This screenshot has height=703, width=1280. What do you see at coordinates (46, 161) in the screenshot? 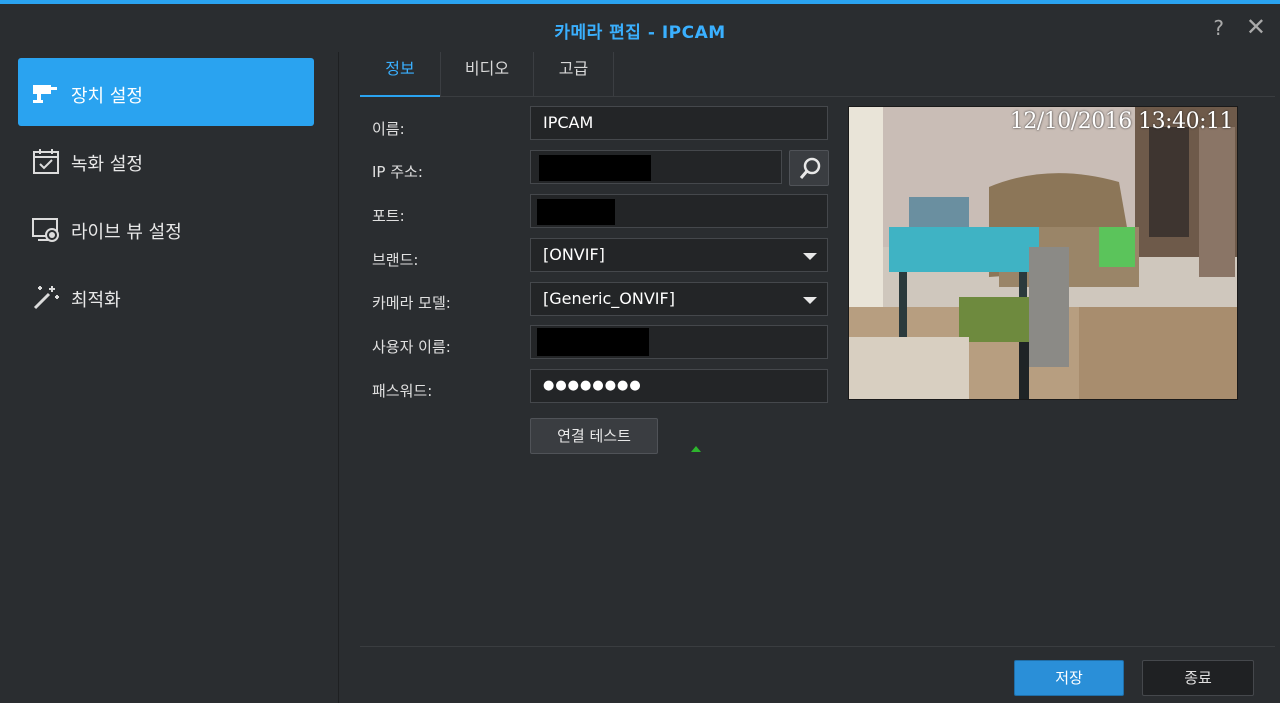
I see `calendar-check-icon` at bounding box center [46, 161].